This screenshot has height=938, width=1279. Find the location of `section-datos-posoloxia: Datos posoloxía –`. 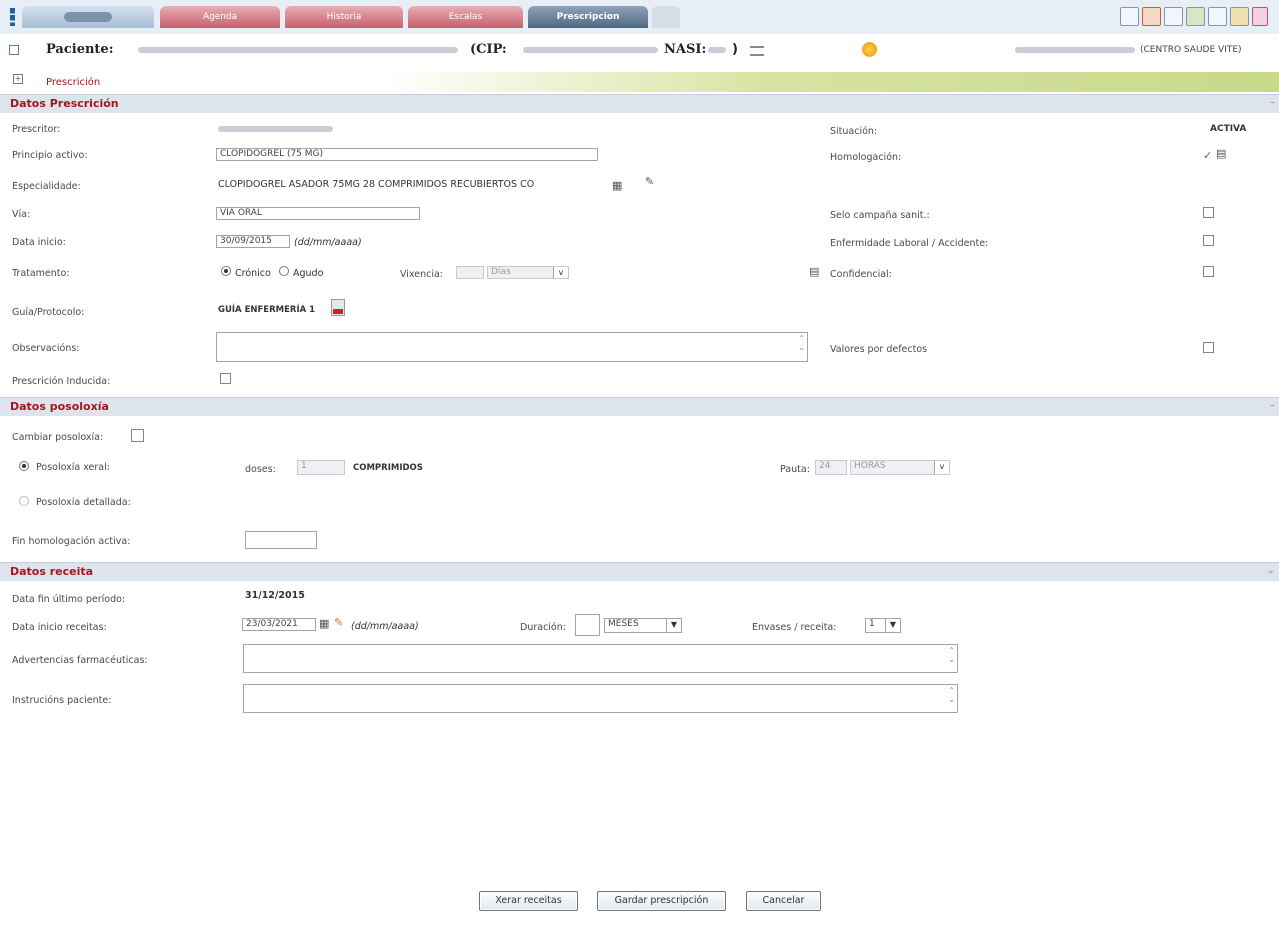

section-datos-posoloxia: Datos posoloxía – is located at coordinates (639, 406).